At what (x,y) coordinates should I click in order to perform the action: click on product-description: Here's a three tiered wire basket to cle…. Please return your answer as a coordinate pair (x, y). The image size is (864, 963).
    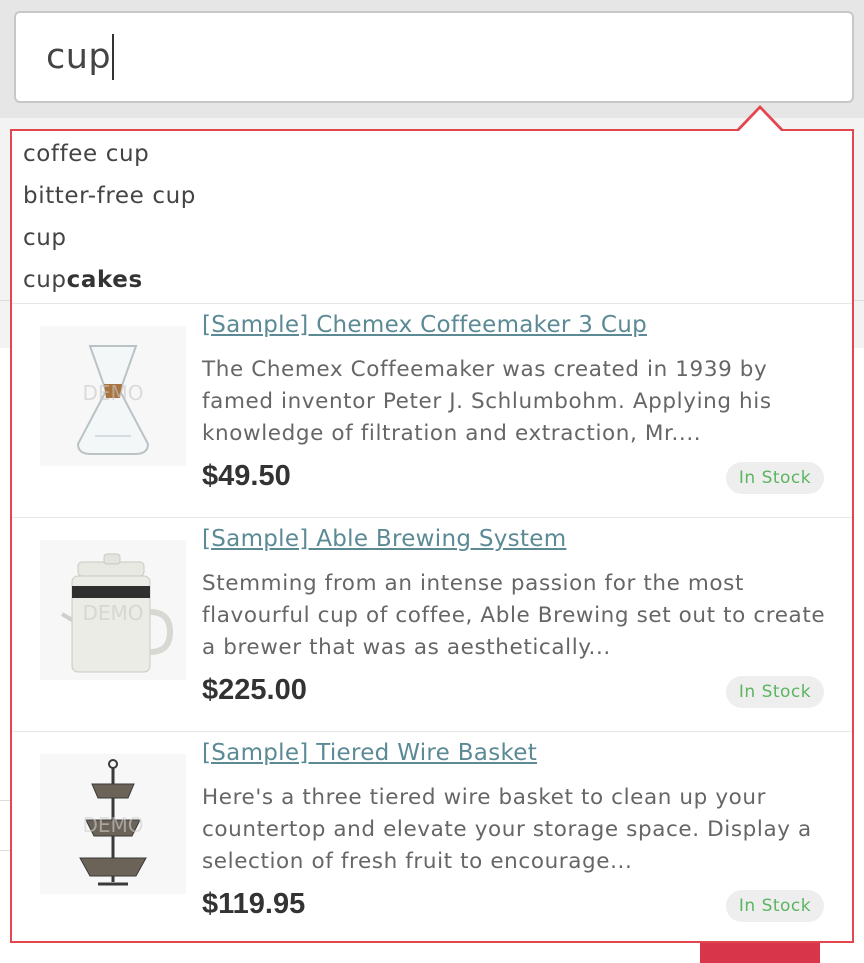
    Looking at the image, I should click on (507, 829).